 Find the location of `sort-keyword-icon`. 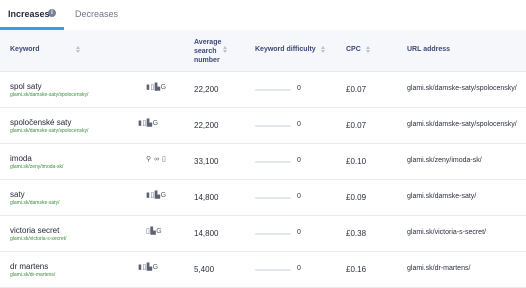

sort-keyword-icon is located at coordinates (78, 49).